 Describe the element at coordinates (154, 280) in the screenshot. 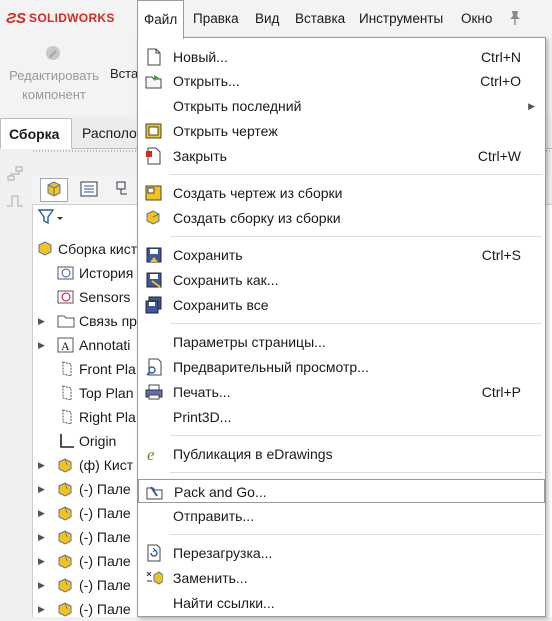

I see `save-as-icon` at that location.